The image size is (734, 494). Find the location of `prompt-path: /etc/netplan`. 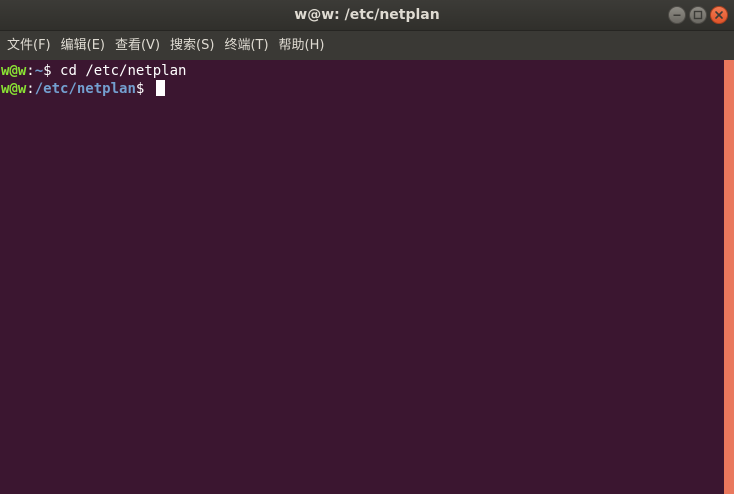

prompt-path: /etc/netplan is located at coordinates (85, 89).